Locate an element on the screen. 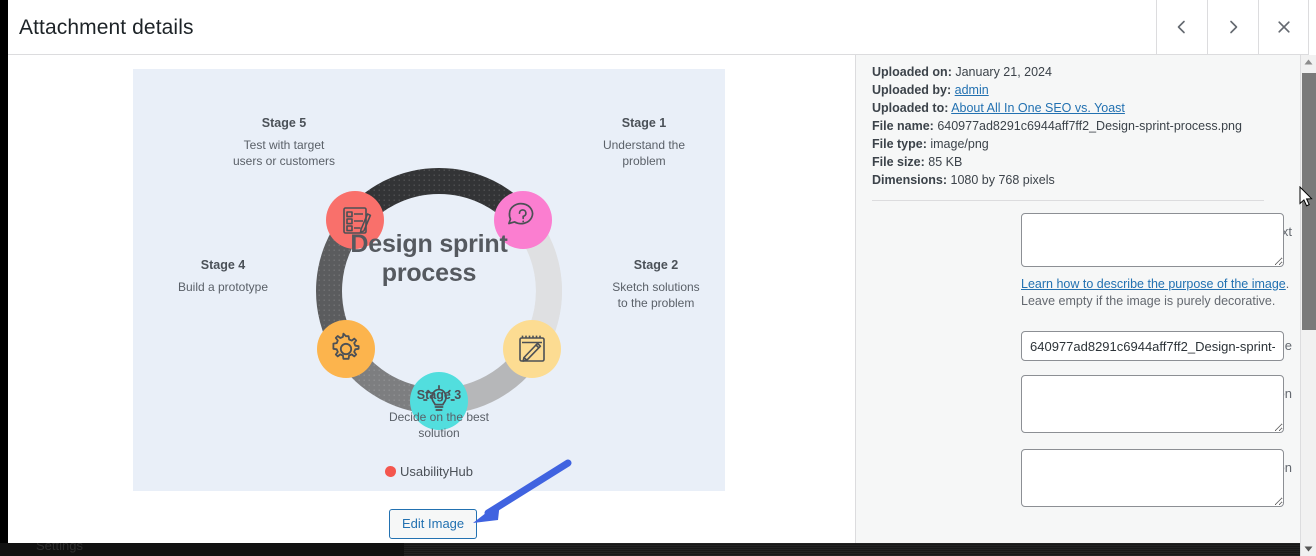 This screenshot has height=556, width=1316. stage-4-node is located at coordinates (346, 349).